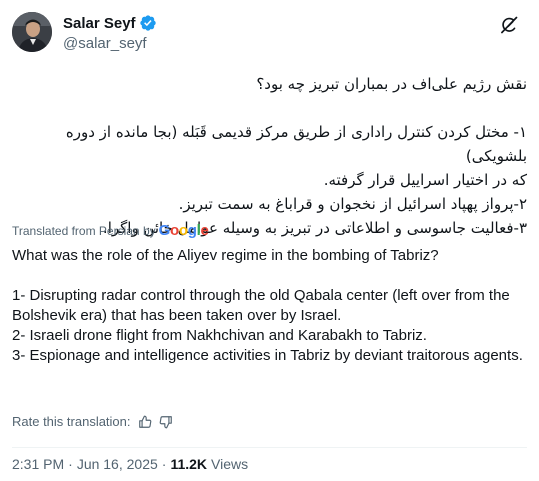 The image size is (539, 481). I want to click on handle: @salar_seyf, so click(110, 43).